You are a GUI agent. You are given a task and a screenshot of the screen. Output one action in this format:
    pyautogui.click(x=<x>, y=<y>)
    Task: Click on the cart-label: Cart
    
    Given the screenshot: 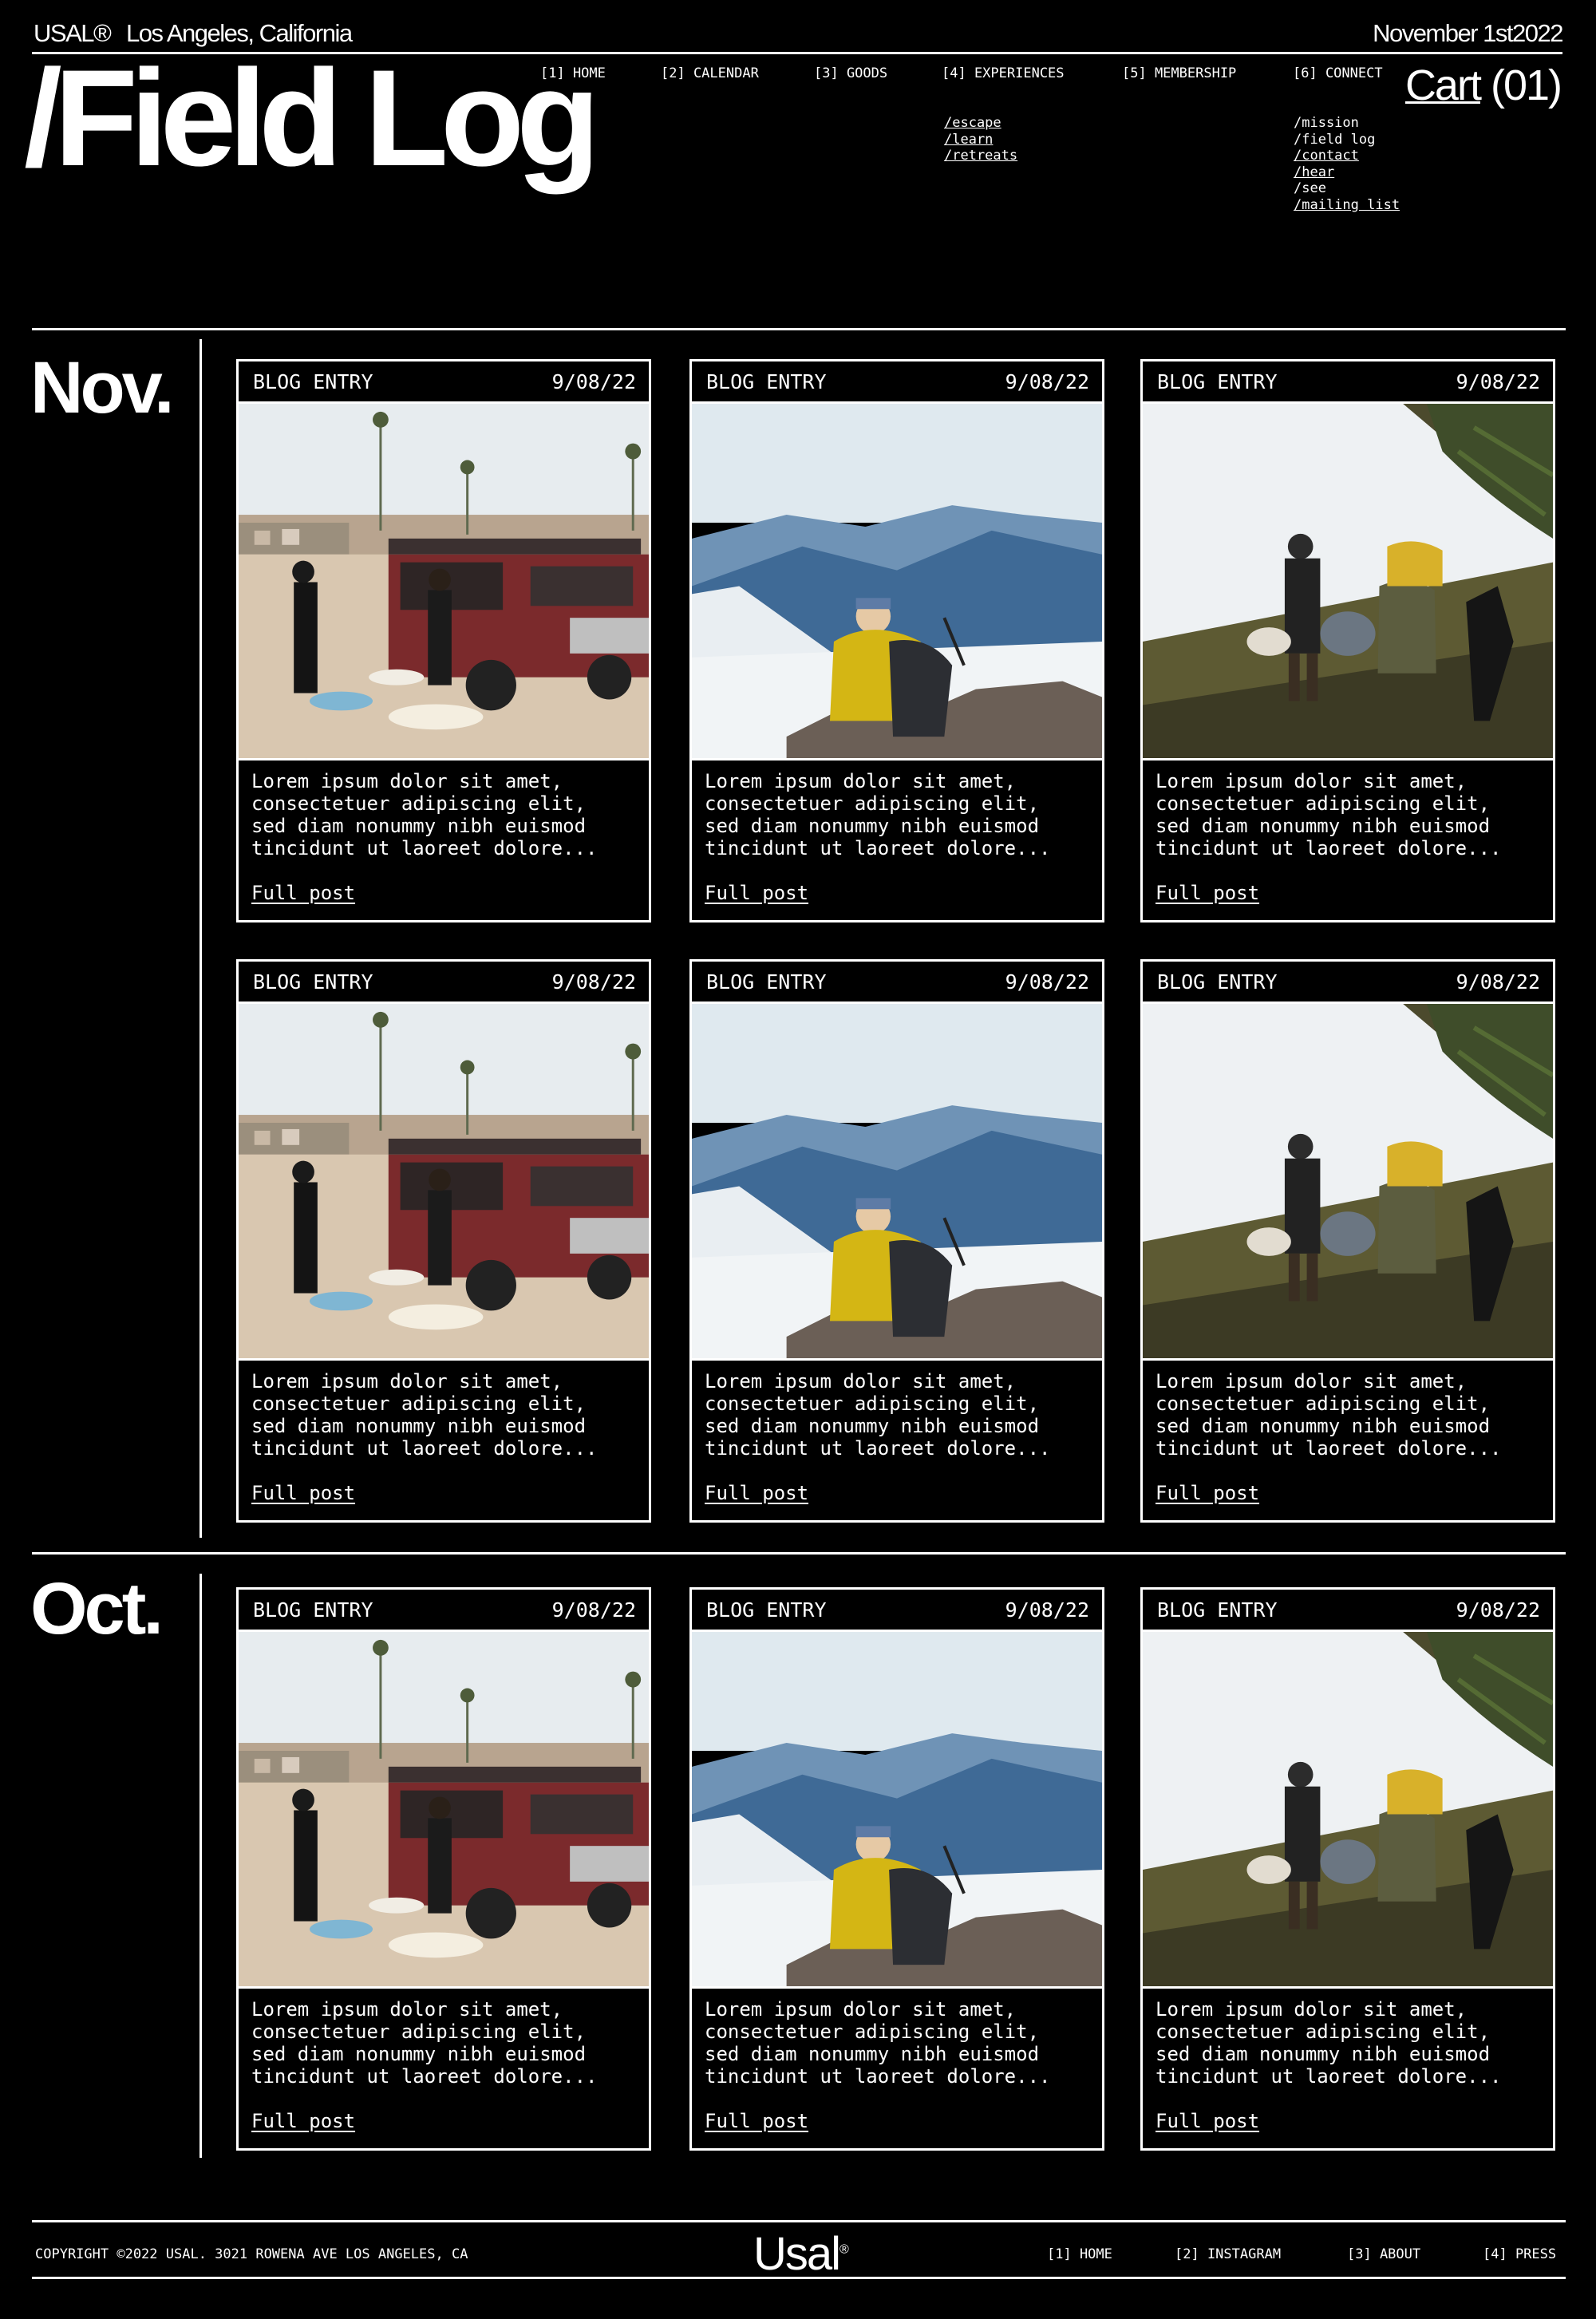 What is the action you would take?
    pyautogui.click(x=1443, y=85)
    